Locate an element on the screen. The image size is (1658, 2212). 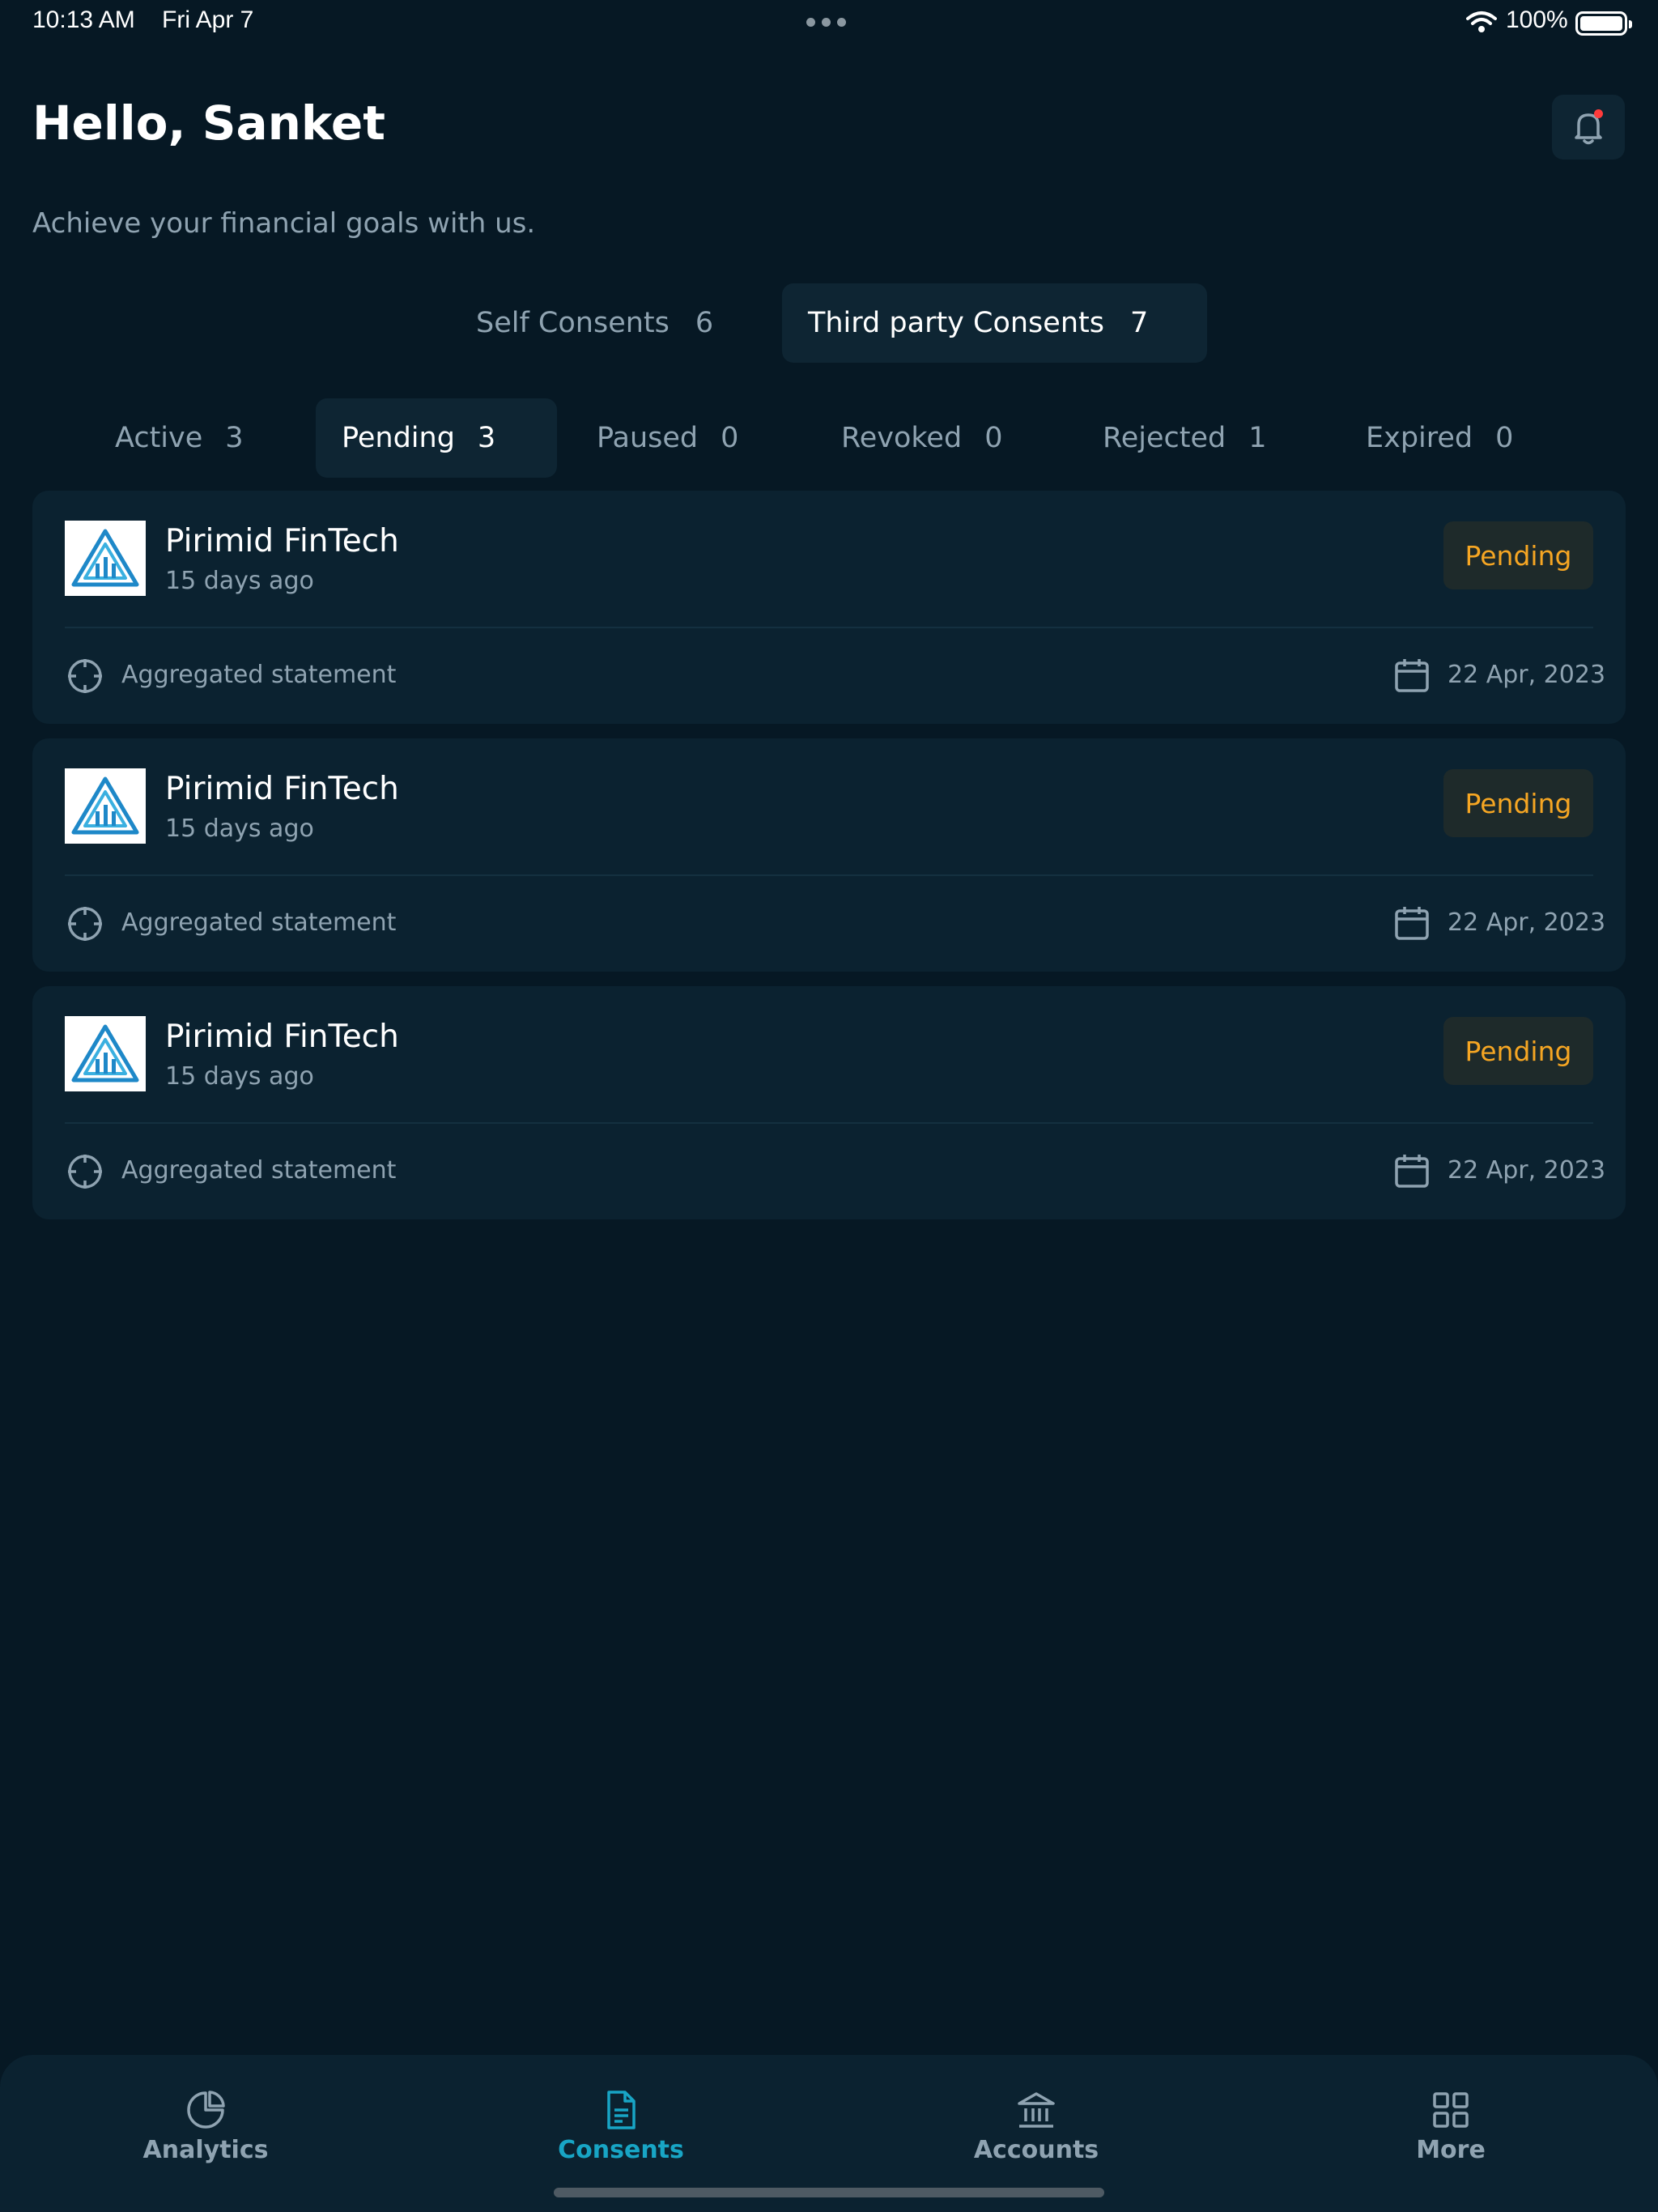
nav-label: Accounts is located at coordinates (1036, 2150).